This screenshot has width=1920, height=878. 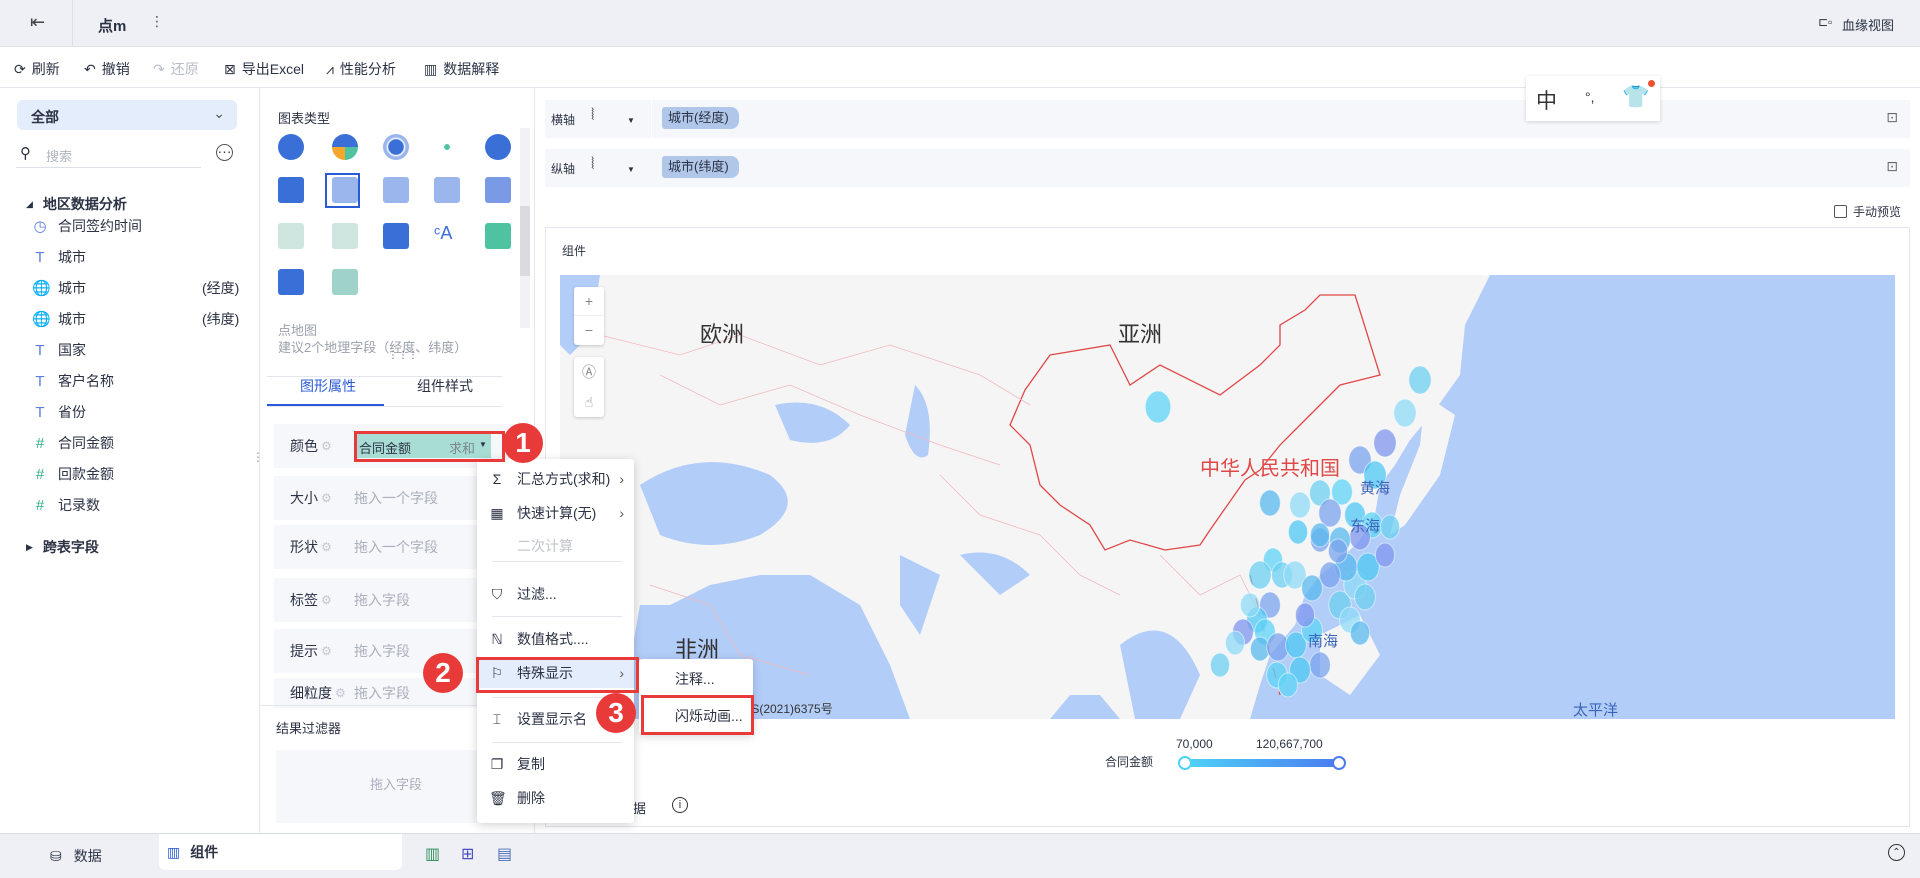 I want to click on add-component-icon: ▥, so click(x=432, y=854).